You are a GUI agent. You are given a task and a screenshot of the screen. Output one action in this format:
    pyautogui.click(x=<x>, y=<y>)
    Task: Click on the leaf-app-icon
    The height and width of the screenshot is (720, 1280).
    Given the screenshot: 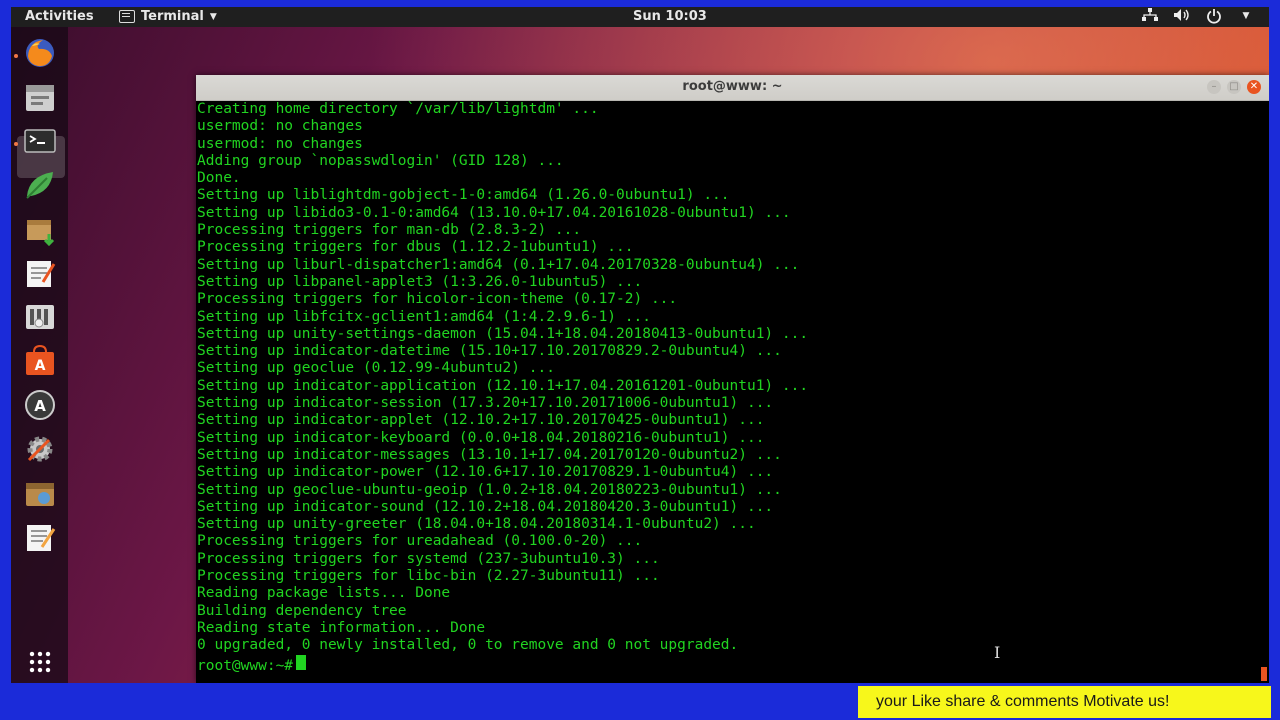 What is the action you would take?
    pyautogui.click(x=40, y=185)
    